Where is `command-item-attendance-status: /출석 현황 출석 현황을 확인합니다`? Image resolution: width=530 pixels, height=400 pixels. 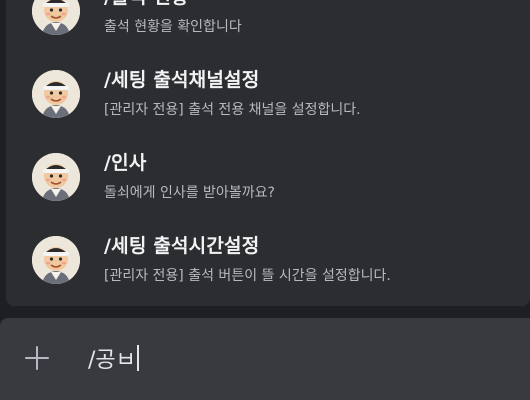
command-item-attendance-status: /출석 현황 출석 현황을 확인합니다 is located at coordinates (268, 25).